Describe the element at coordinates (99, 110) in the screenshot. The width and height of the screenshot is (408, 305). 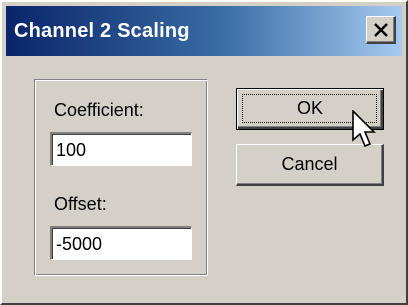
I see `coefficient-label: Coefficient:` at that location.